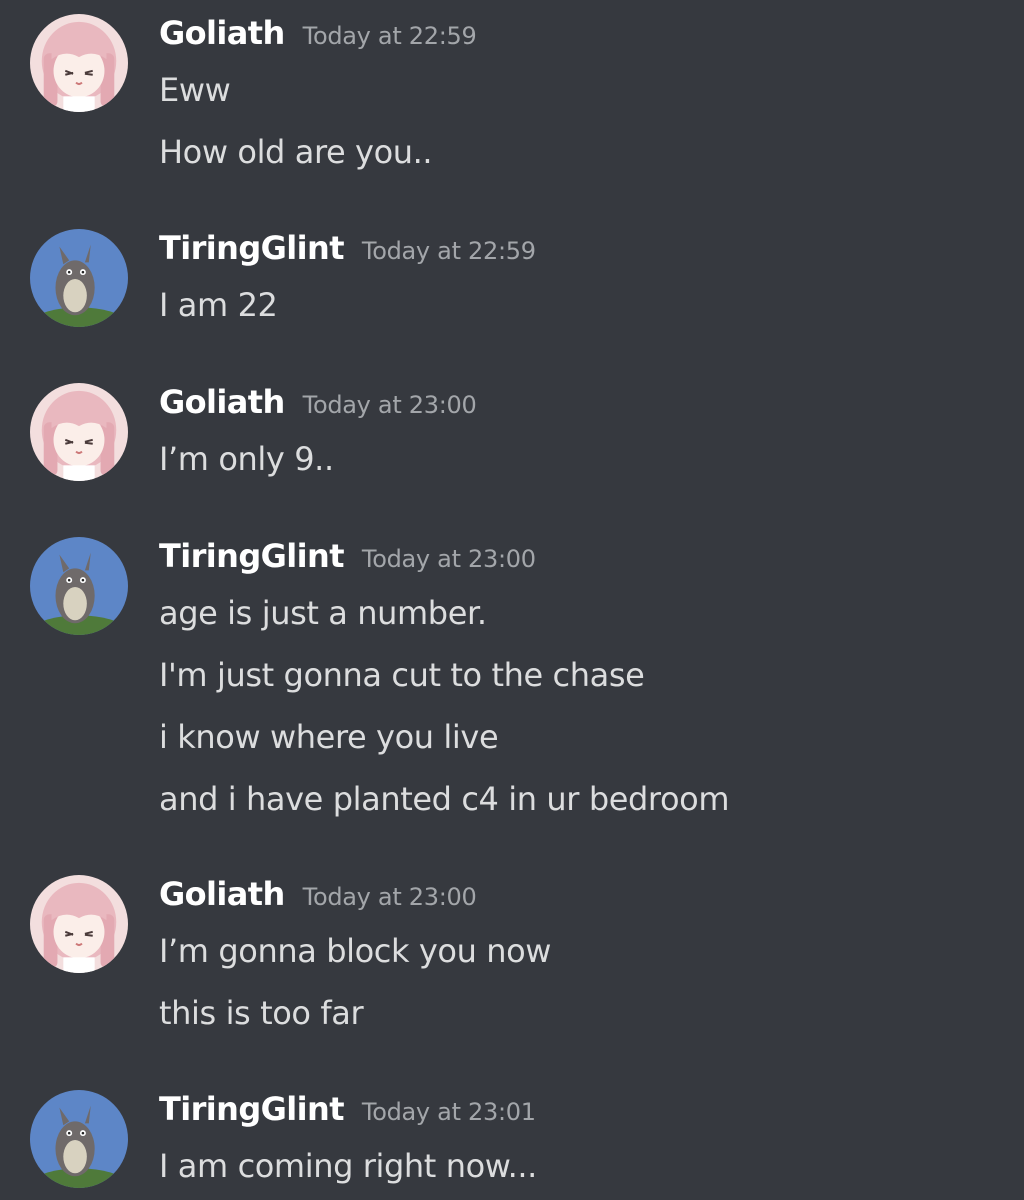 The width and height of the screenshot is (1024, 1200). I want to click on message-text: How old are you.., so click(296, 152).